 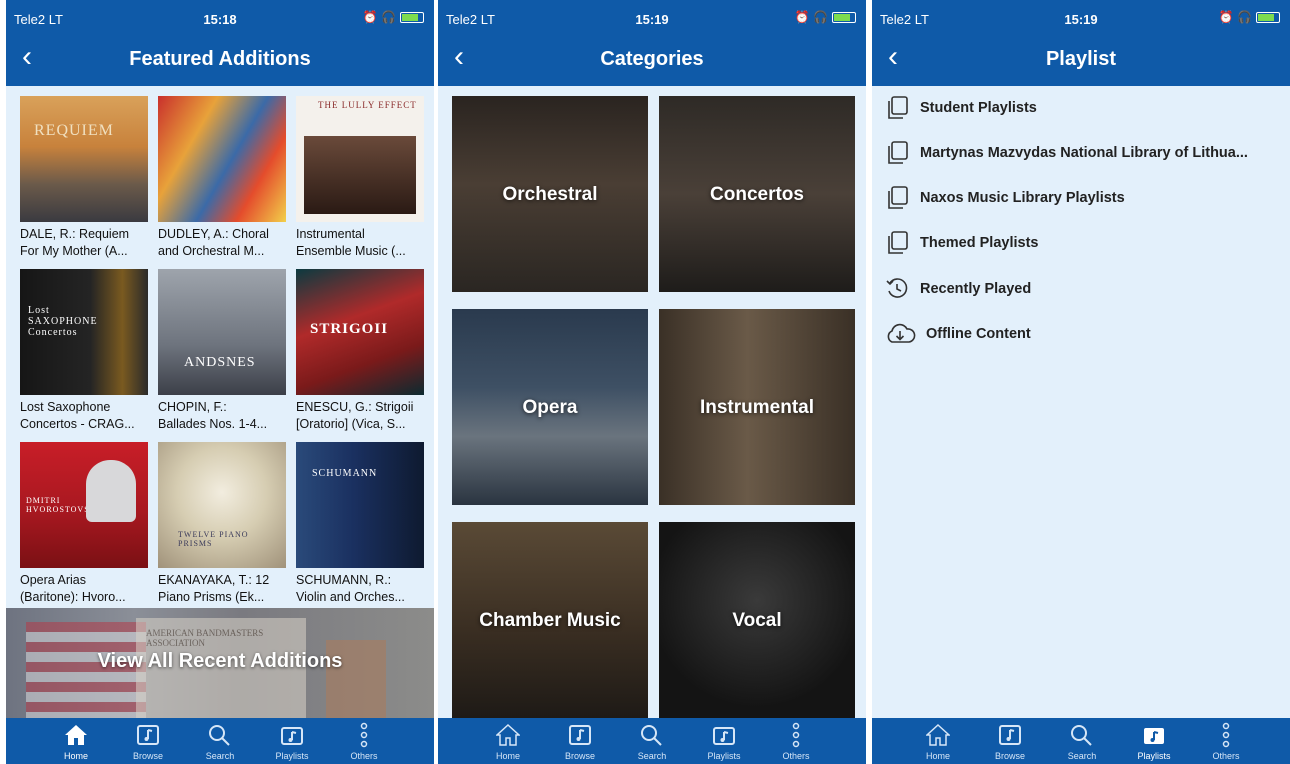 I want to click on category-label: Opera, so click(x=550, y=407).